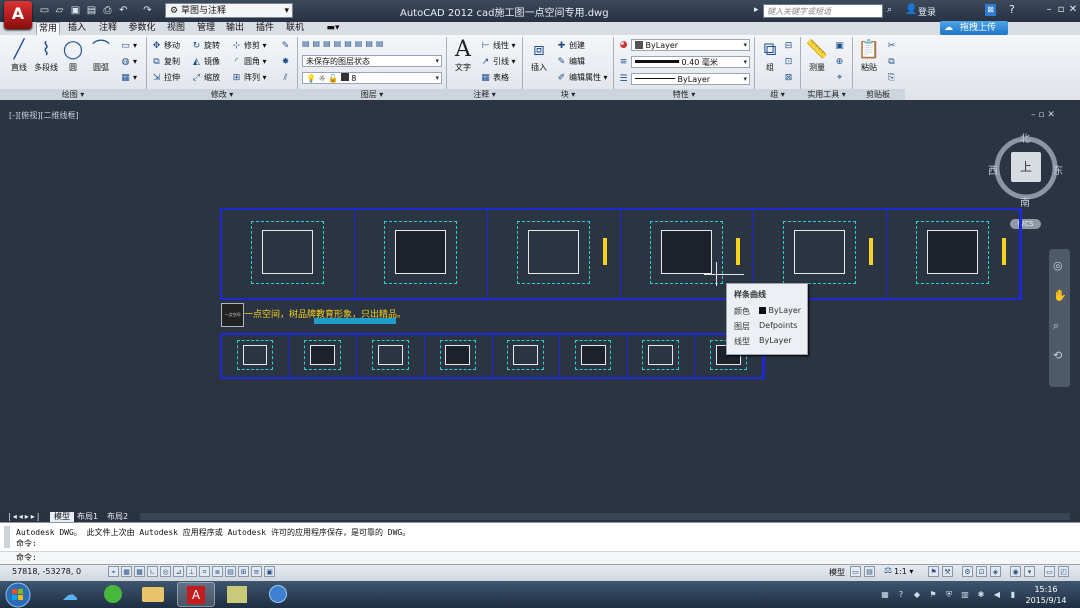 This screenshot has width=1080, height=608. What do you see at coordinates (44, 10) in the screenshot?
I see `new-file-icon: ▭` at bounding box center [44, 10].